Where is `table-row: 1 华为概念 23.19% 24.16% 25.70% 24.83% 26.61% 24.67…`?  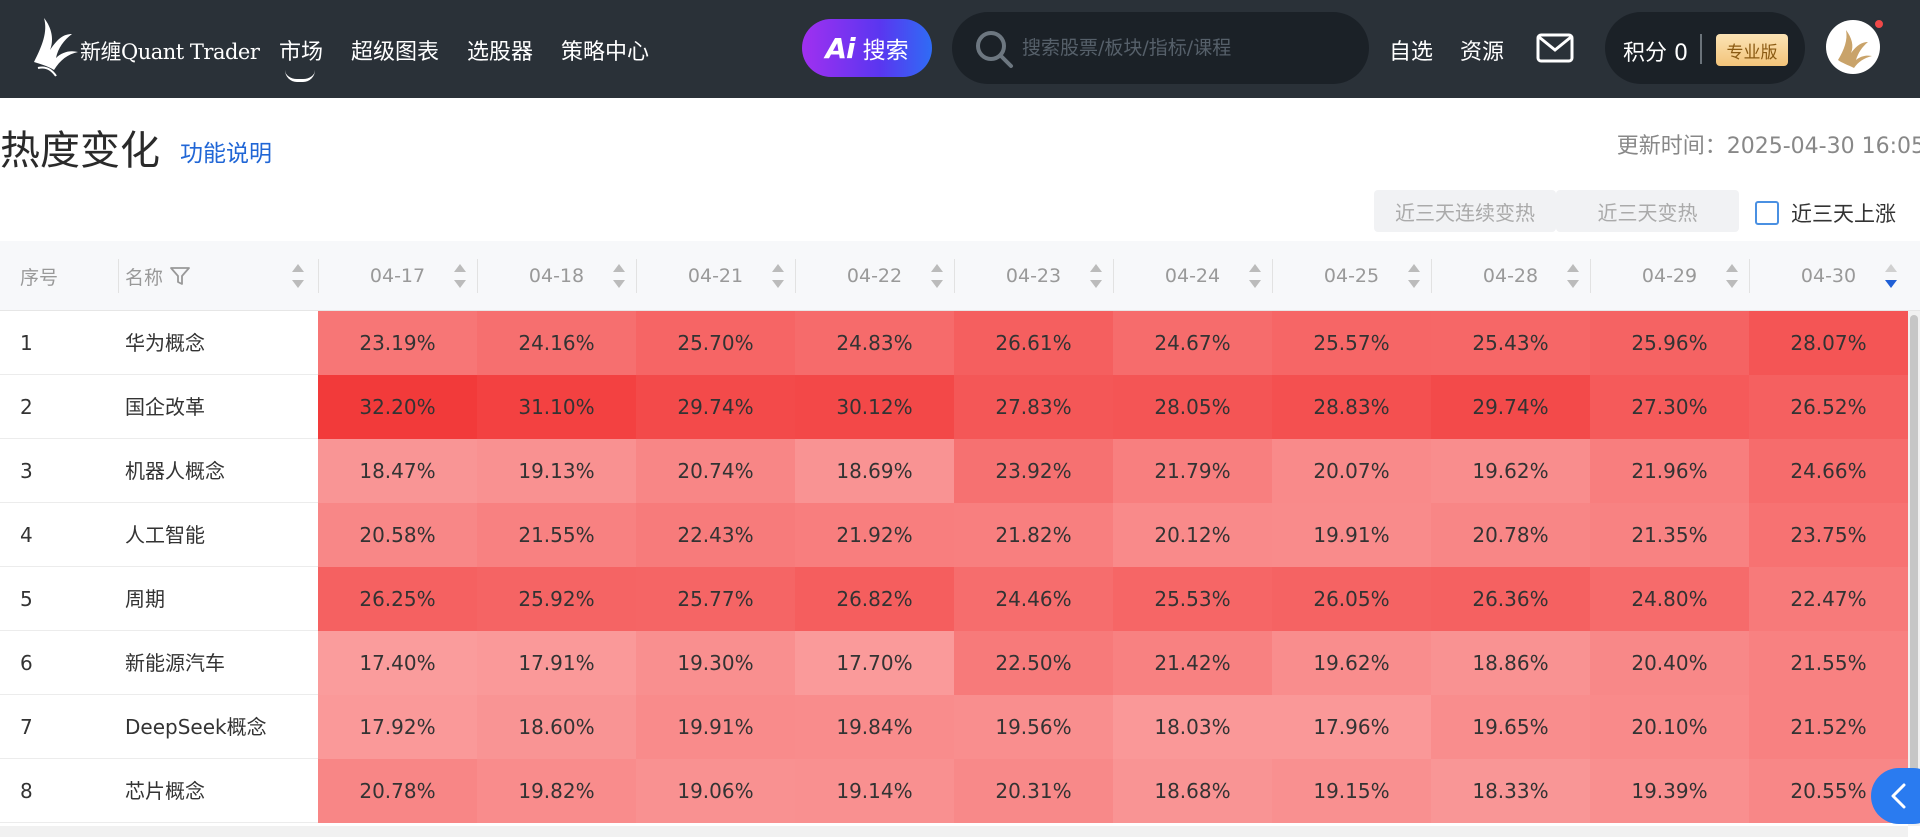 table-row: 1 华为概念 23.19% 24.16% 25.70% 24.83% 26.61% 24.67… is located at coordinates (954, 343).